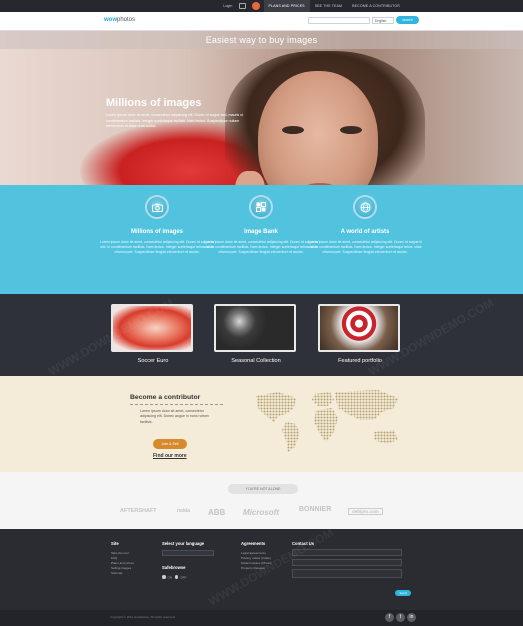 This screenshot has width=523, height=626. I want to click on footer-heading: Agreements, so click(253, 543).